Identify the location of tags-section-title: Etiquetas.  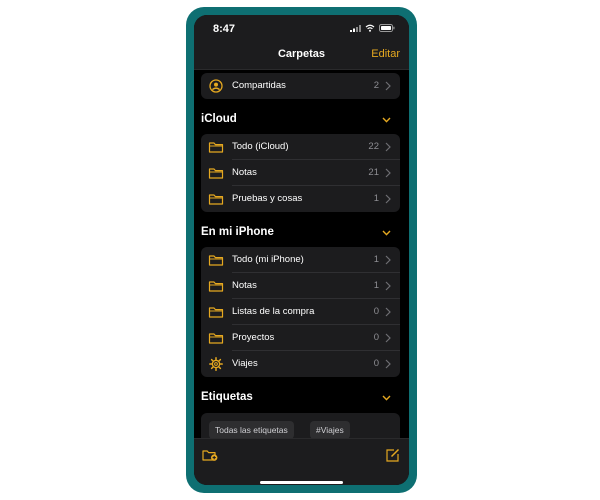
(227, 397).